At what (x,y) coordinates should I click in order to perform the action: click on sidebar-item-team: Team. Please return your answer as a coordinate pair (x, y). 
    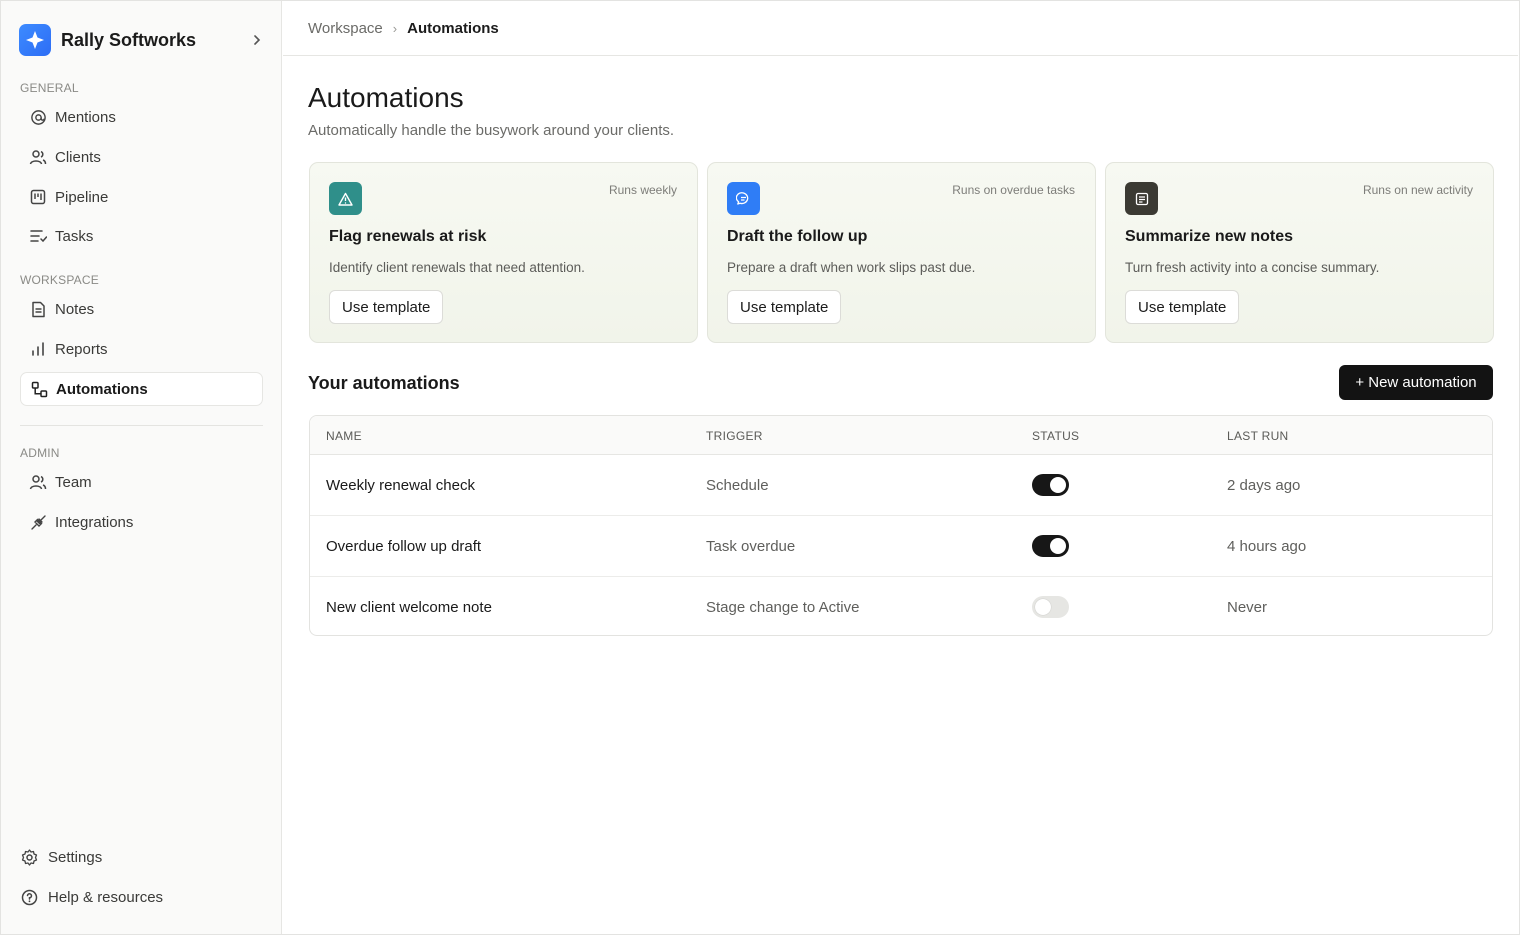
    Looking at the image, I should click on (141, 482).